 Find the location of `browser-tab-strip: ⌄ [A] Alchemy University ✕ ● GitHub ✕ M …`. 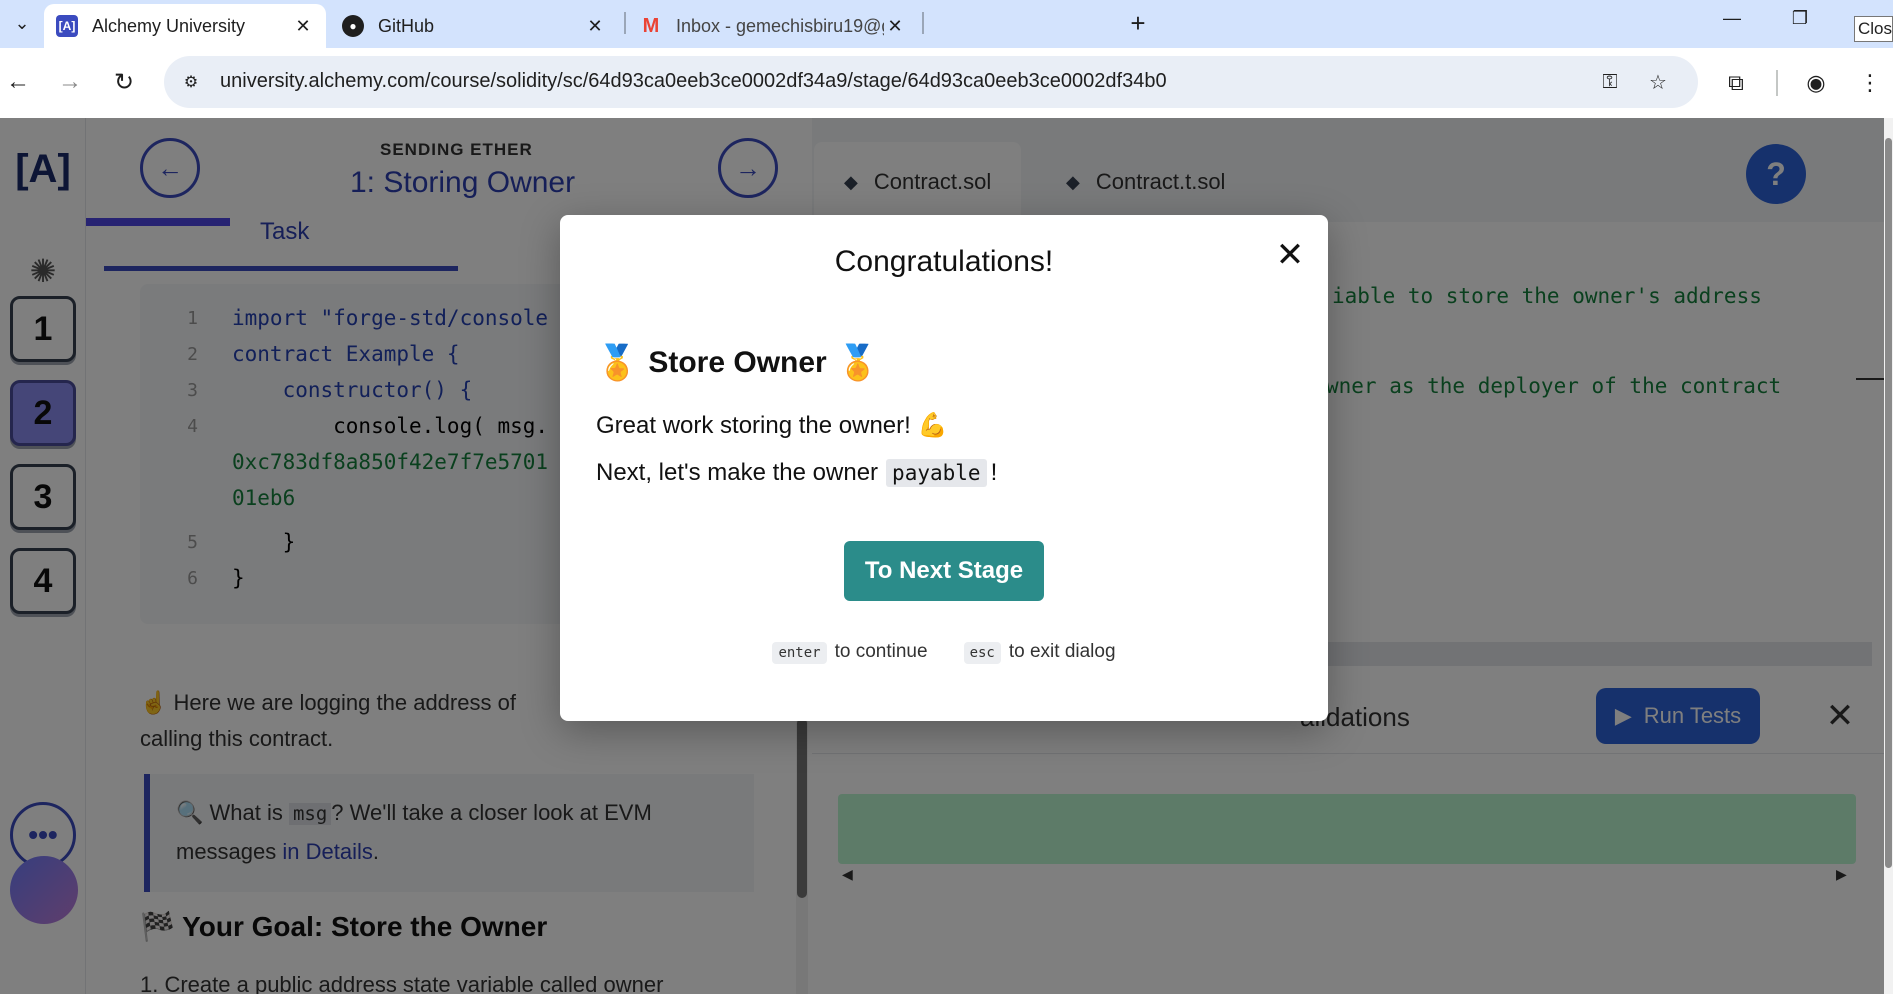

browser-tab-strip: ⌄ [A] Alchemy University ✕ ● GitHub ✕ M … is located at coordinates (946, 24).